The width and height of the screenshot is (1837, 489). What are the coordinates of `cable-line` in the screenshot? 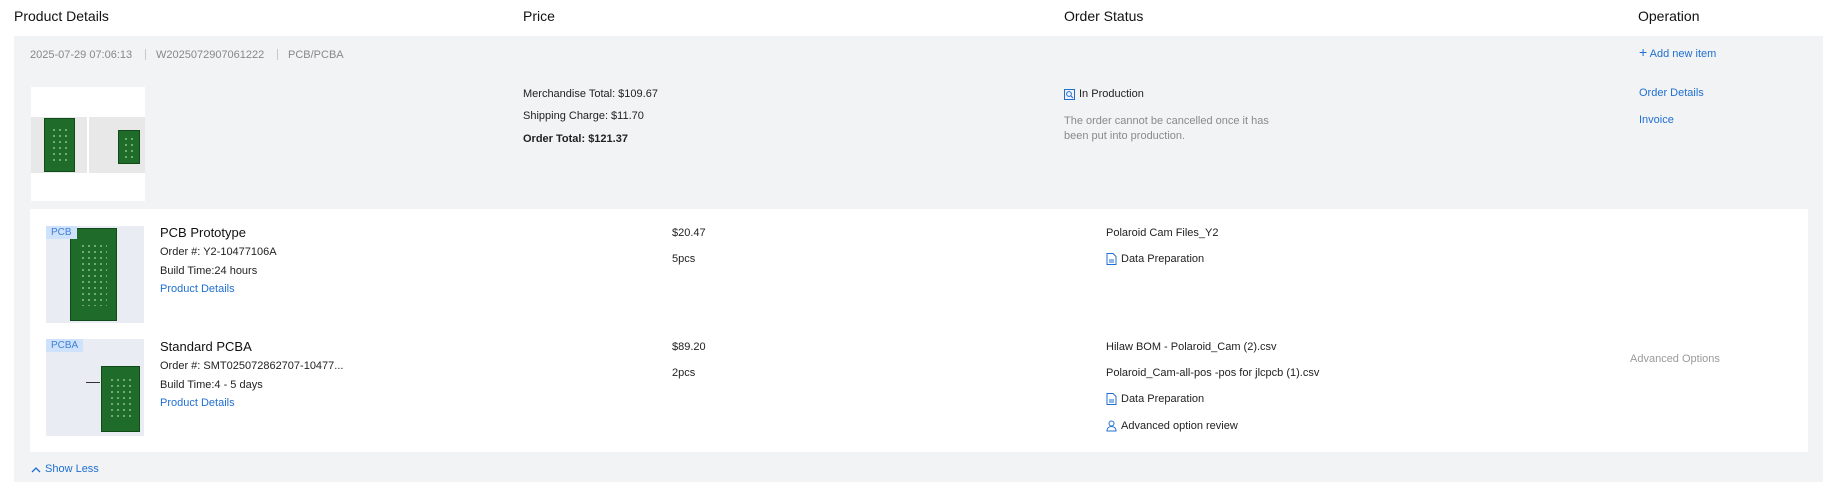 It's located at (93, 382).